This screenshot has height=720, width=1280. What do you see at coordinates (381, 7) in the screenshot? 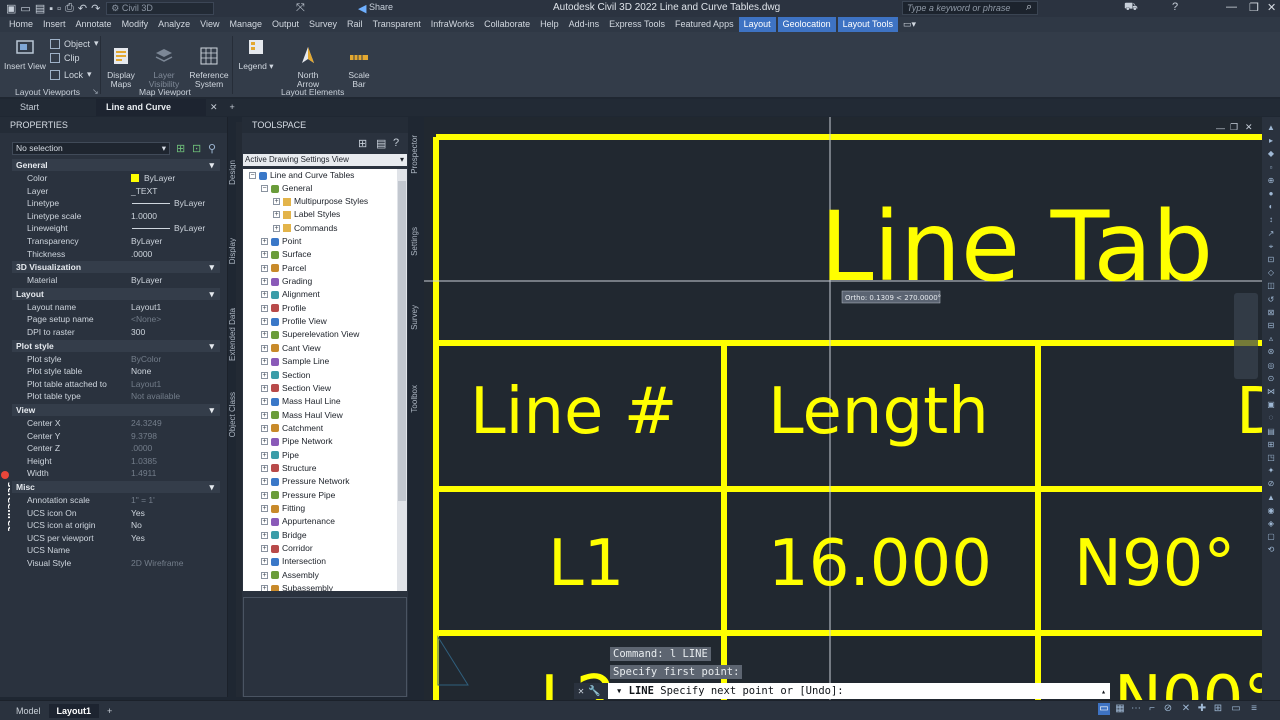
I see `share-button: Share` at bounding box center [381, 7].